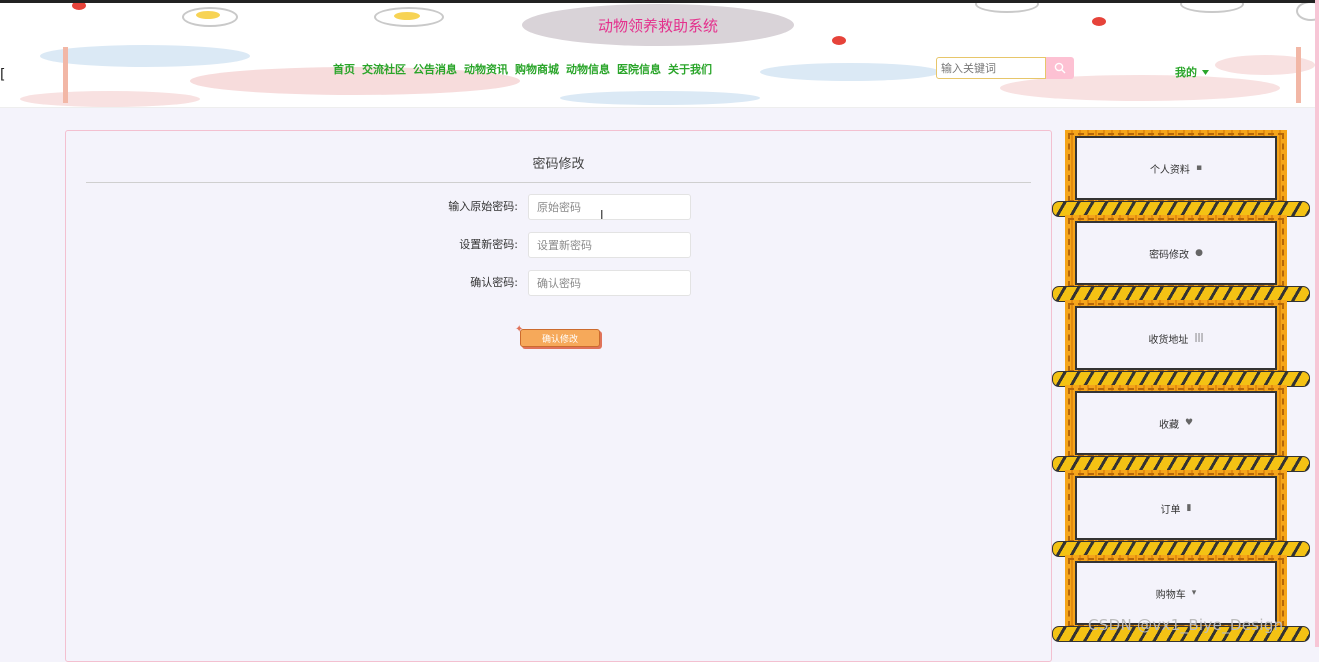  I want to click on my-account-label: 我的, so click(1186, 72).